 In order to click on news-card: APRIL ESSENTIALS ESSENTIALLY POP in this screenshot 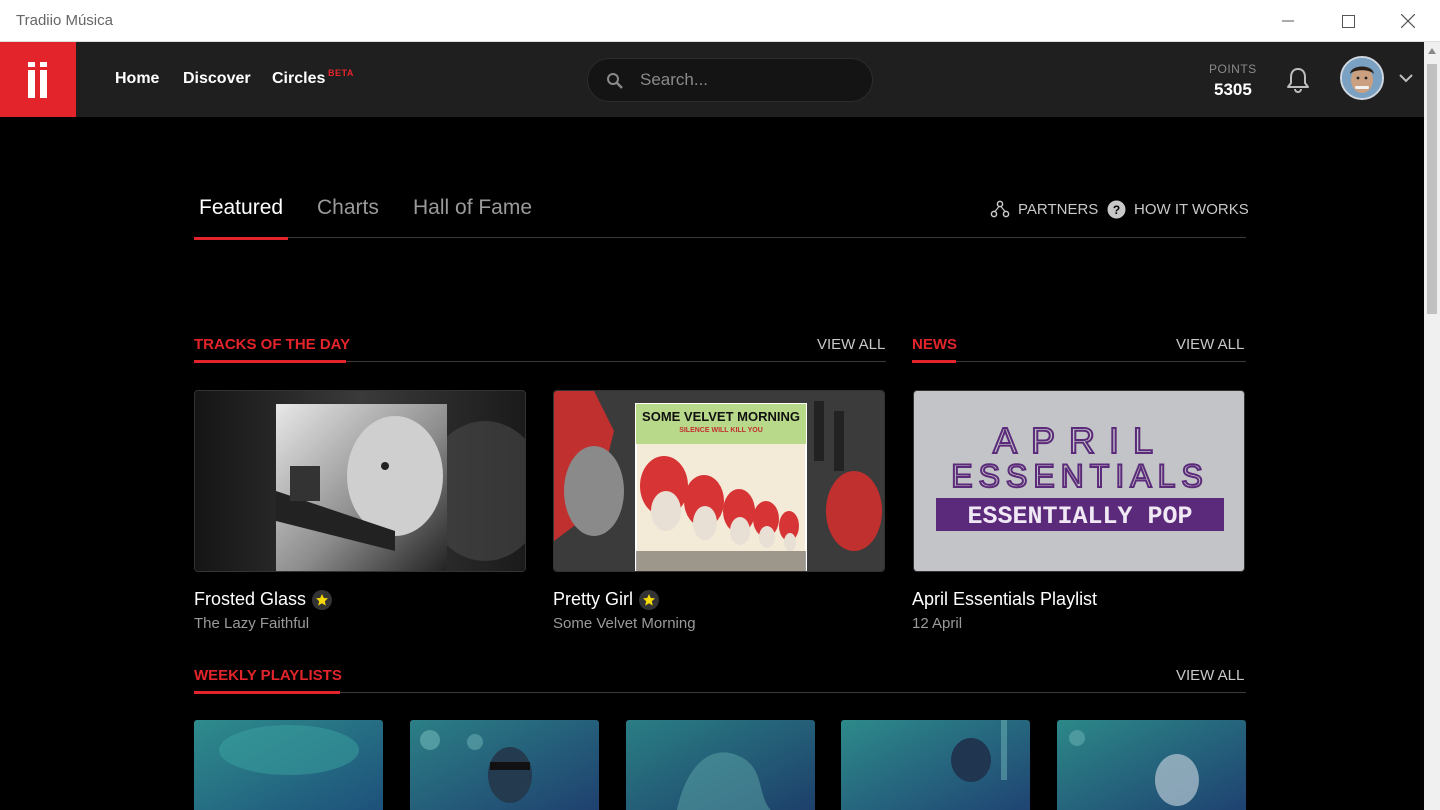, I will do `click(1079, 481)`.